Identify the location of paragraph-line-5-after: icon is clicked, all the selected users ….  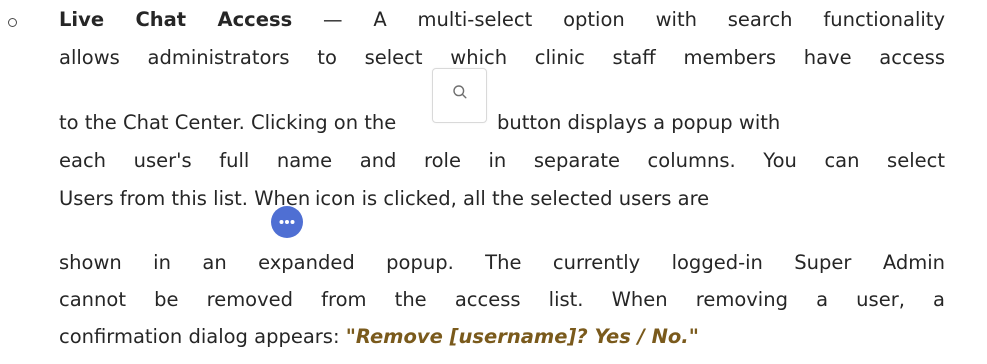
(512, 199).